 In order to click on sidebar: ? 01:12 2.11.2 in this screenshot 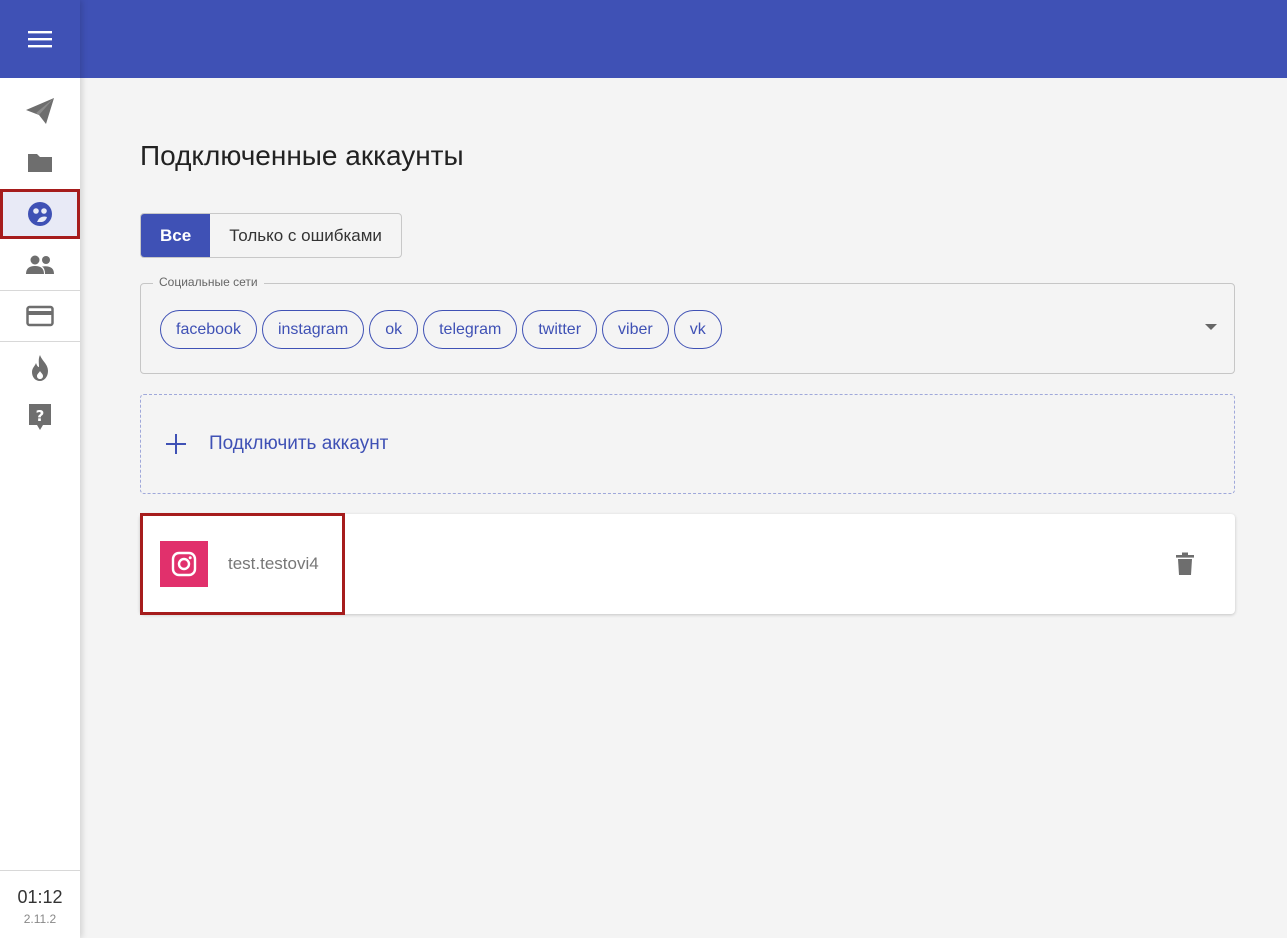, I will do `click(40, 469)`.